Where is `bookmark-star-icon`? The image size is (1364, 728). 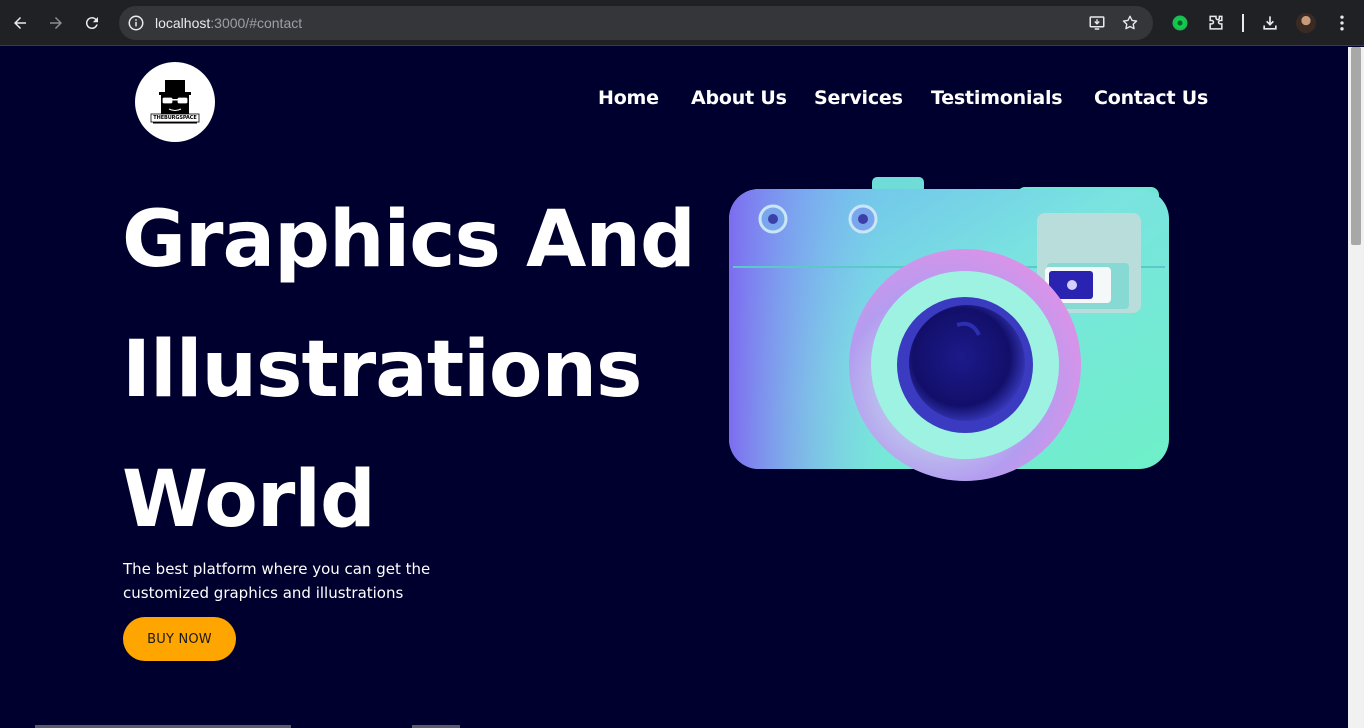 bookmark-star-icon is located at coordinates (1130, 23).